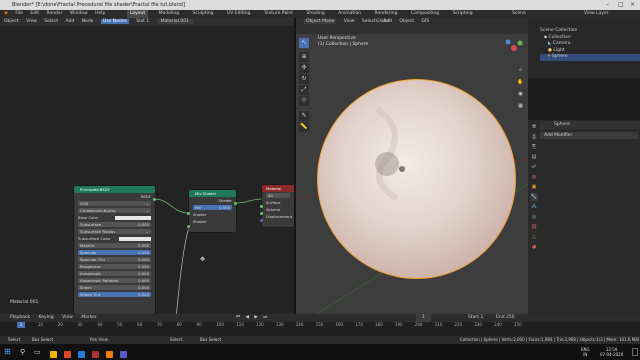  What do you see at coordinates (534, 137) in the screenshot?
I see `render-properties-icon: ⎙` at bounding box center [534, 137].